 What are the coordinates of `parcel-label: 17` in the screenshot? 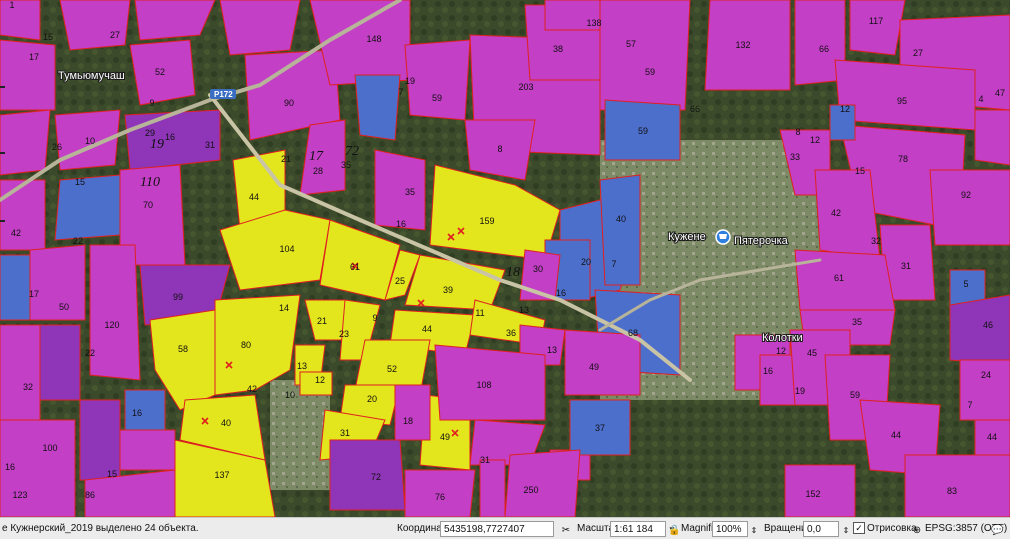 It's located at (34, 57).